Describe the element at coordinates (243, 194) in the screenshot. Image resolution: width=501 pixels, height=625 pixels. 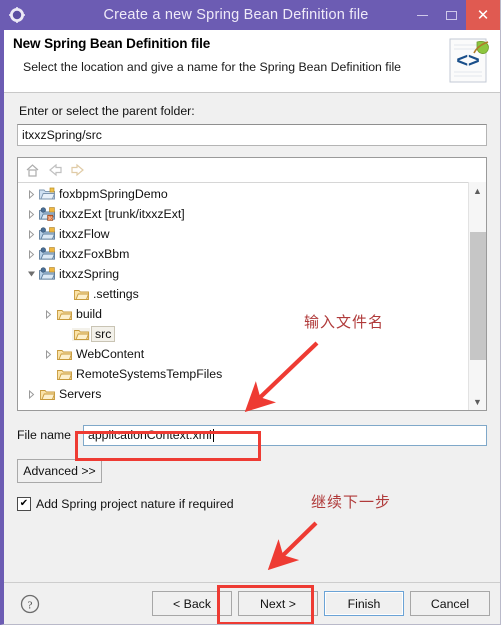
I see `tree-item-foxbpmspringdemo: foxbpmSpringDemo` at that location.